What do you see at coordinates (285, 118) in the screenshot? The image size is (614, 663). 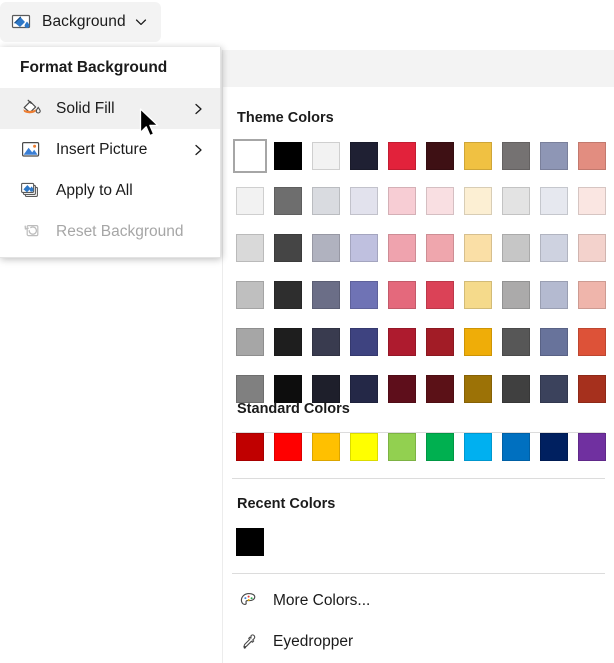 I see `theme-colors-heading: Theme Colors` at bounding box center [285, 118].